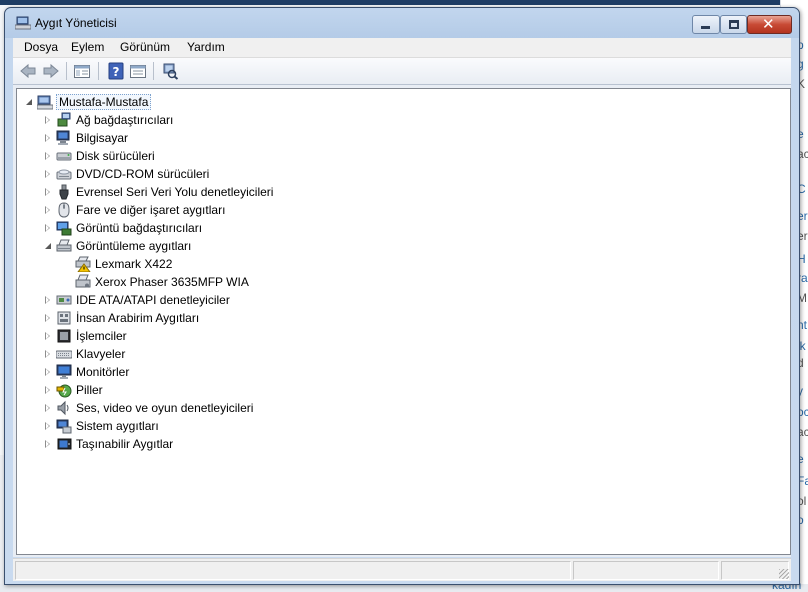 The width and height of the screenshot is (808, 592). Describe the element at coordinates (397, 408) in the screenshot. I see `tree-node-sound: Ses, video ve oyun denetleyicileri` at that location.